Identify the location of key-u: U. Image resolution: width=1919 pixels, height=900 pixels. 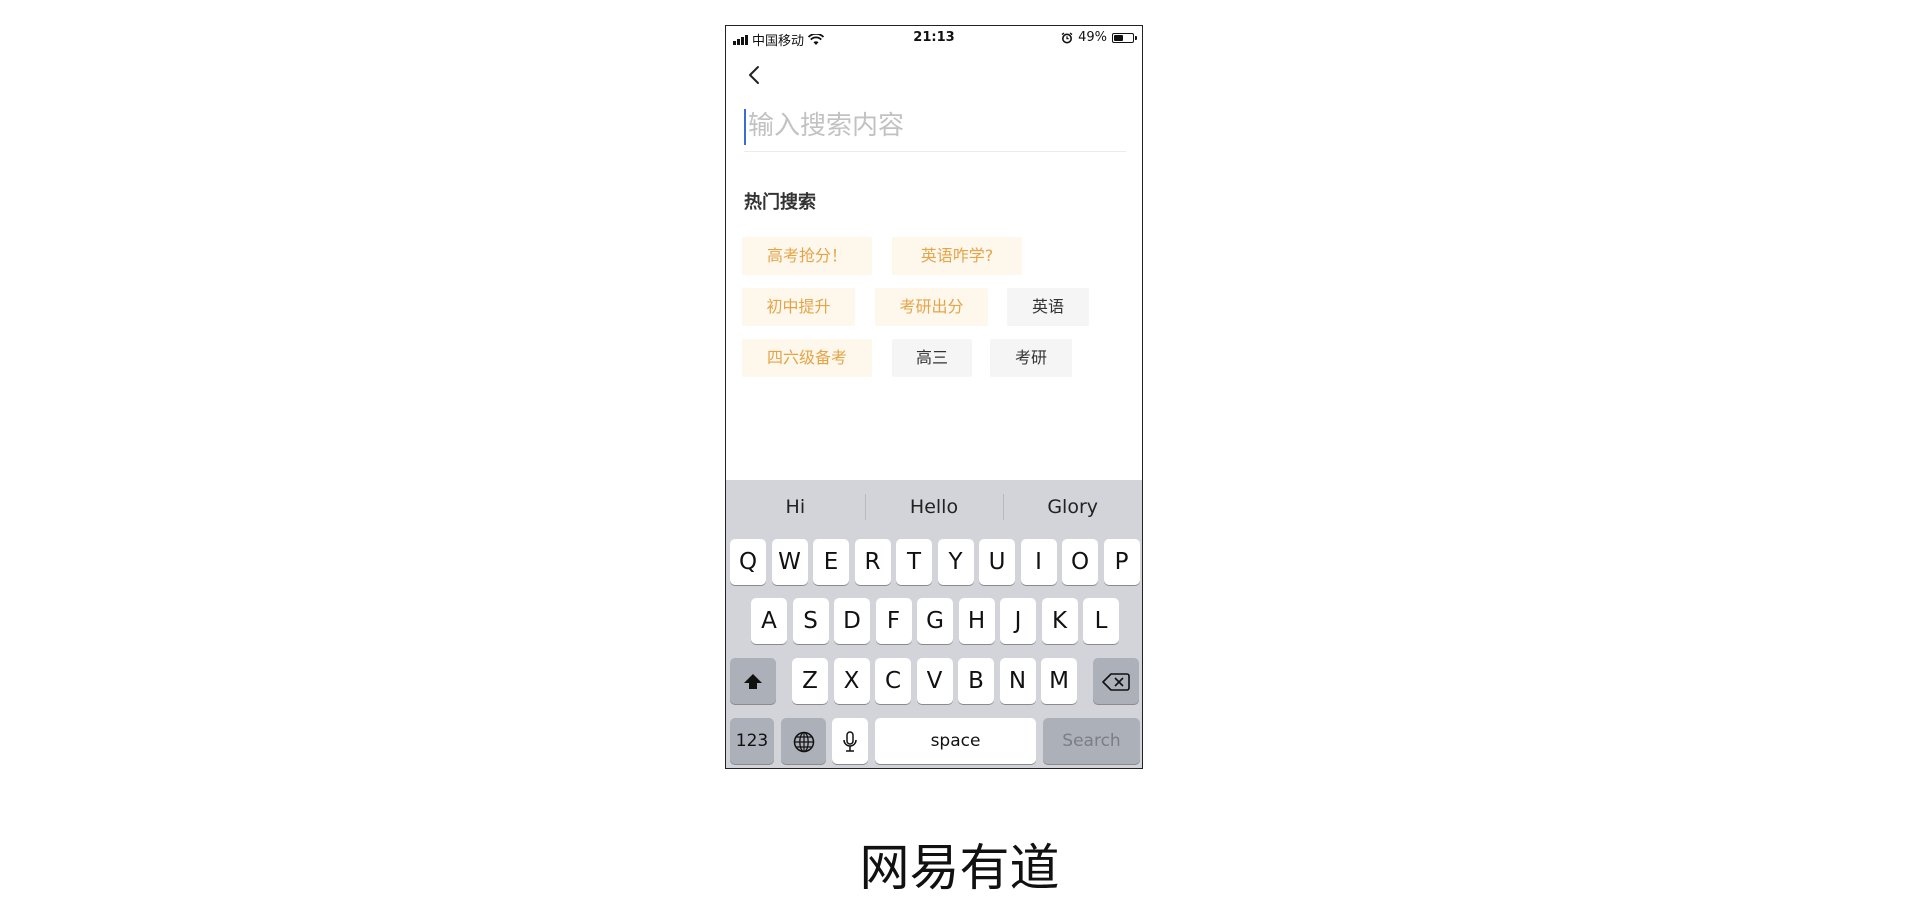
(997, 562).